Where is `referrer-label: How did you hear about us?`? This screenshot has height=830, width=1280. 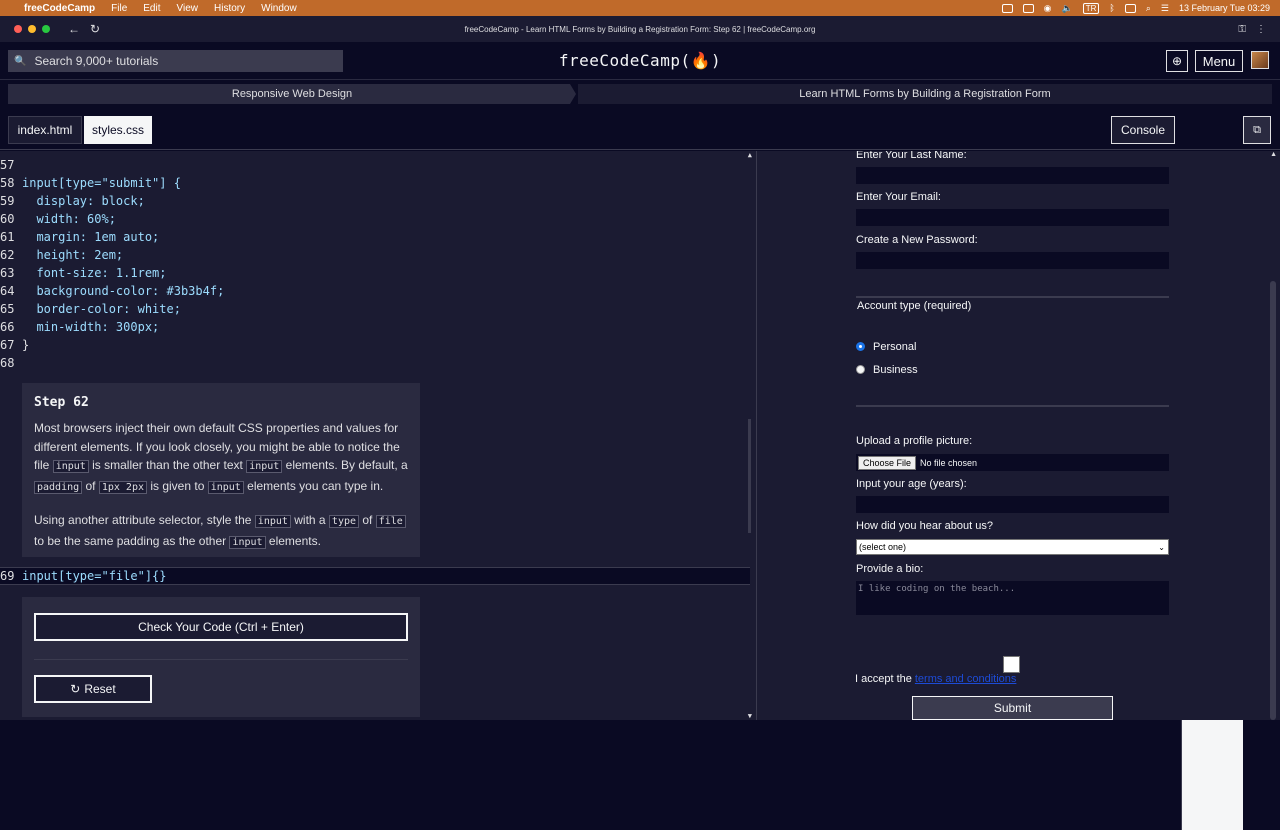 referrer-label: How did you hear about us? is located at coordinates (924, 526).